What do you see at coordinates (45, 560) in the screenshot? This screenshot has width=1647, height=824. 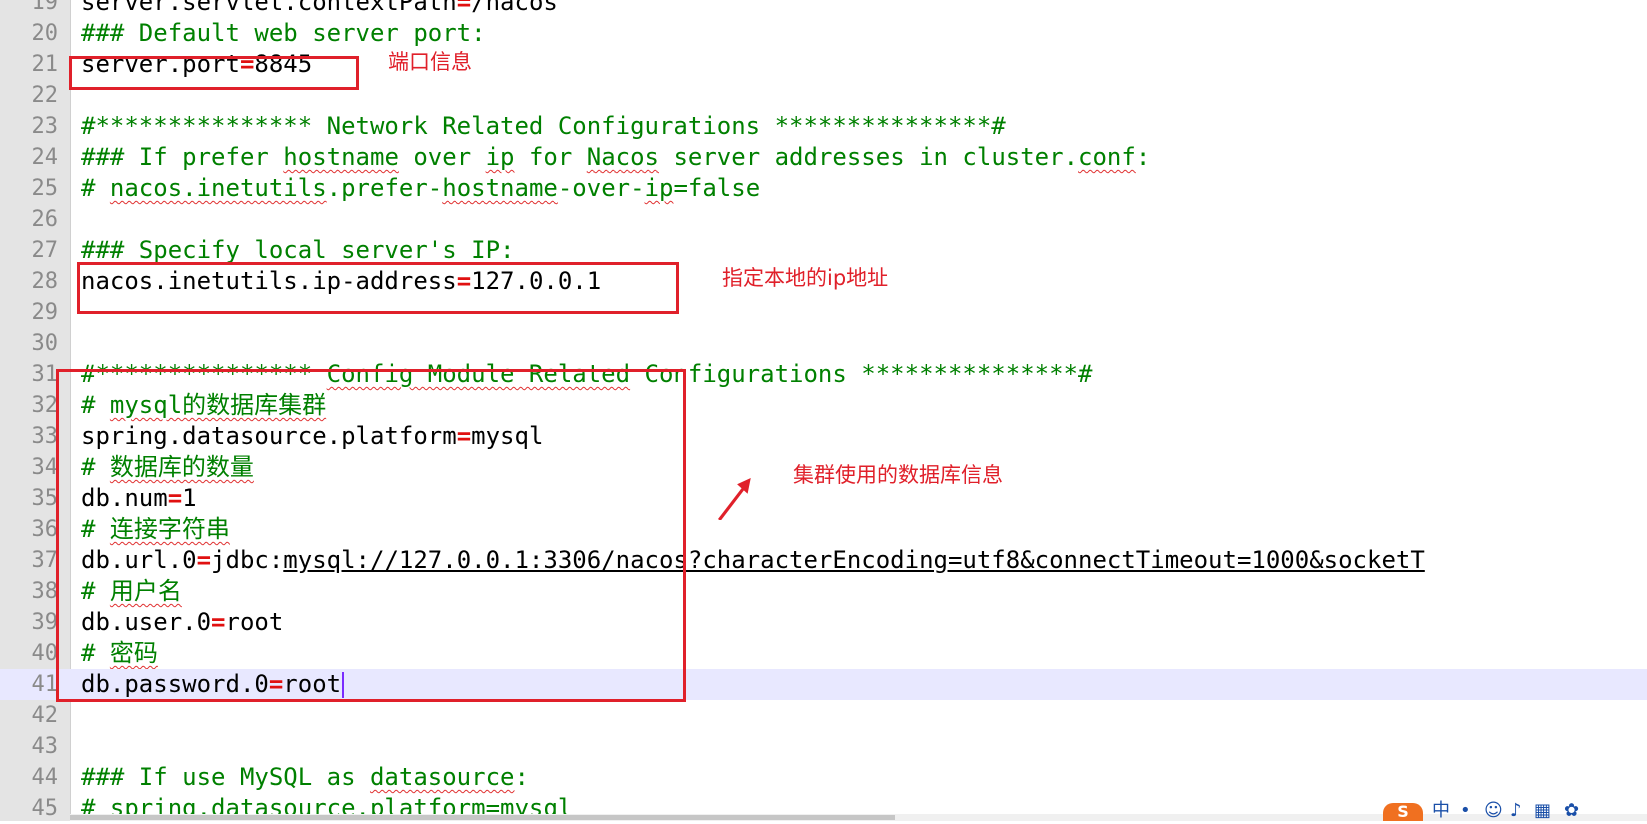 I see `line-number: 37` at bounding box center [45, 560].